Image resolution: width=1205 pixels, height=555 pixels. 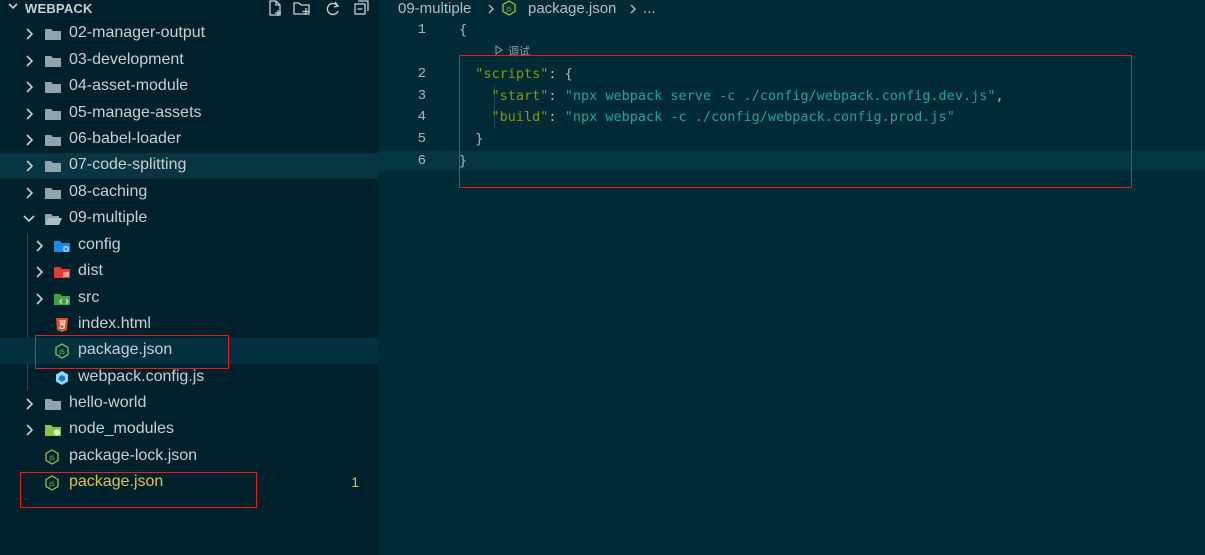 I want to click on line-number: 3, so click(x=421, y=96).